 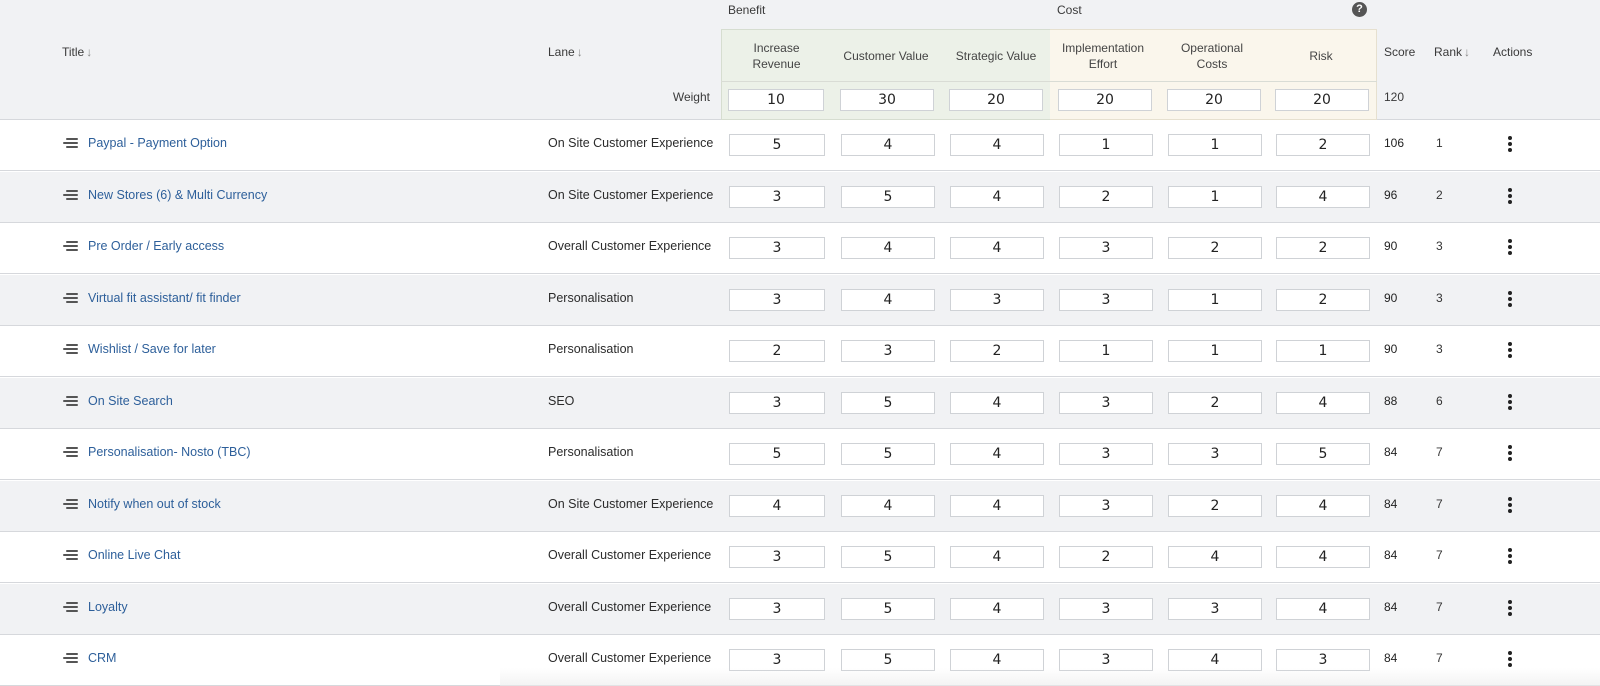 What do you see at coordinates (152, 349) in the screenshot?
I see `item-title-link: Wishlist / Save for later` at bounding box center [152, 349].